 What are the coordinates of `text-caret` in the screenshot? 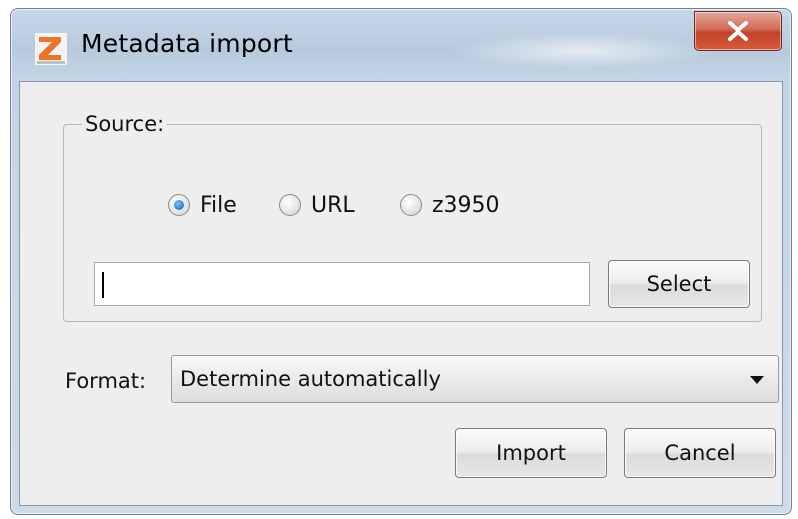 It's located at (103, 285).